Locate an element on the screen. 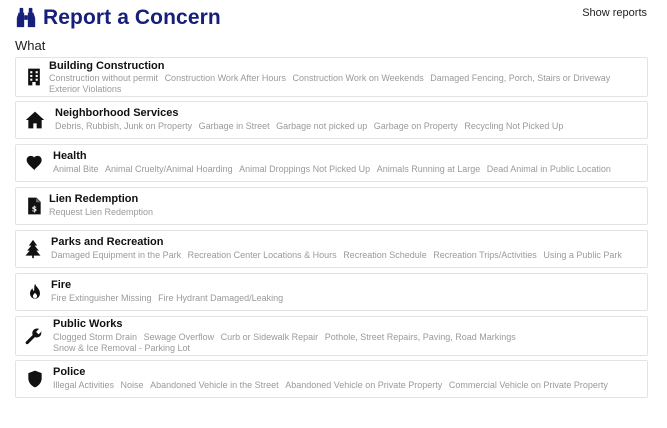 This screenshot has height=428, width=667. category-title: Fire is located at coordinates (61, 285).